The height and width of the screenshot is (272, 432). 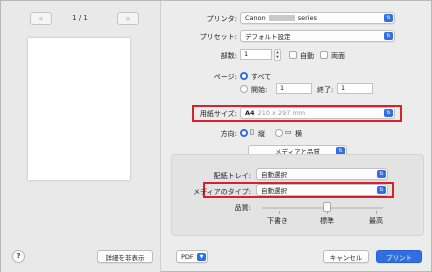 What do you see at coordinates (322, 174) in the screenshot?
I see `paper-tray-select: 自動選択 ⇅` at bounding box center [322, 174].